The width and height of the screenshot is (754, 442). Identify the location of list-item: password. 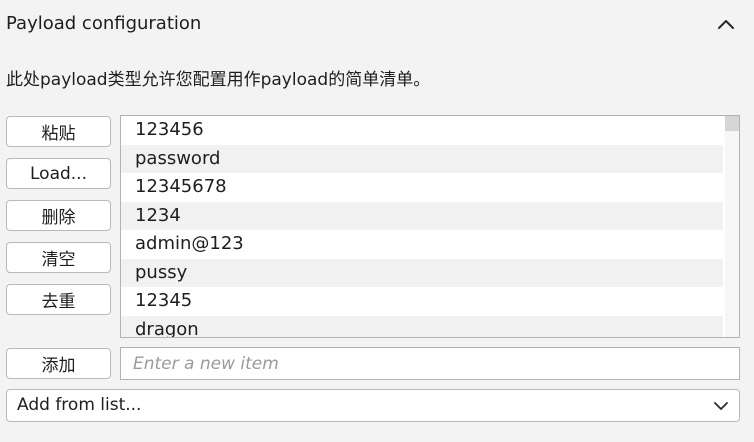
(422, 158).